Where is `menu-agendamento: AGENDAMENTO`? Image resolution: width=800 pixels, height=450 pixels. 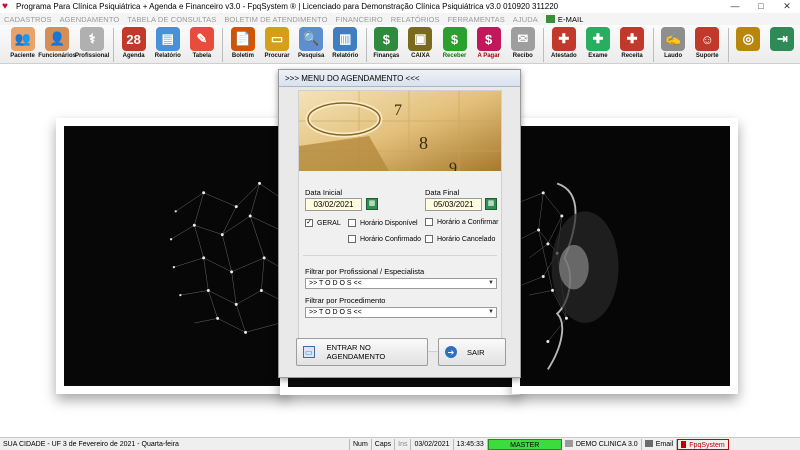
menu-agendamento: AGENDAMENTO is located at coordinates (90, 19).